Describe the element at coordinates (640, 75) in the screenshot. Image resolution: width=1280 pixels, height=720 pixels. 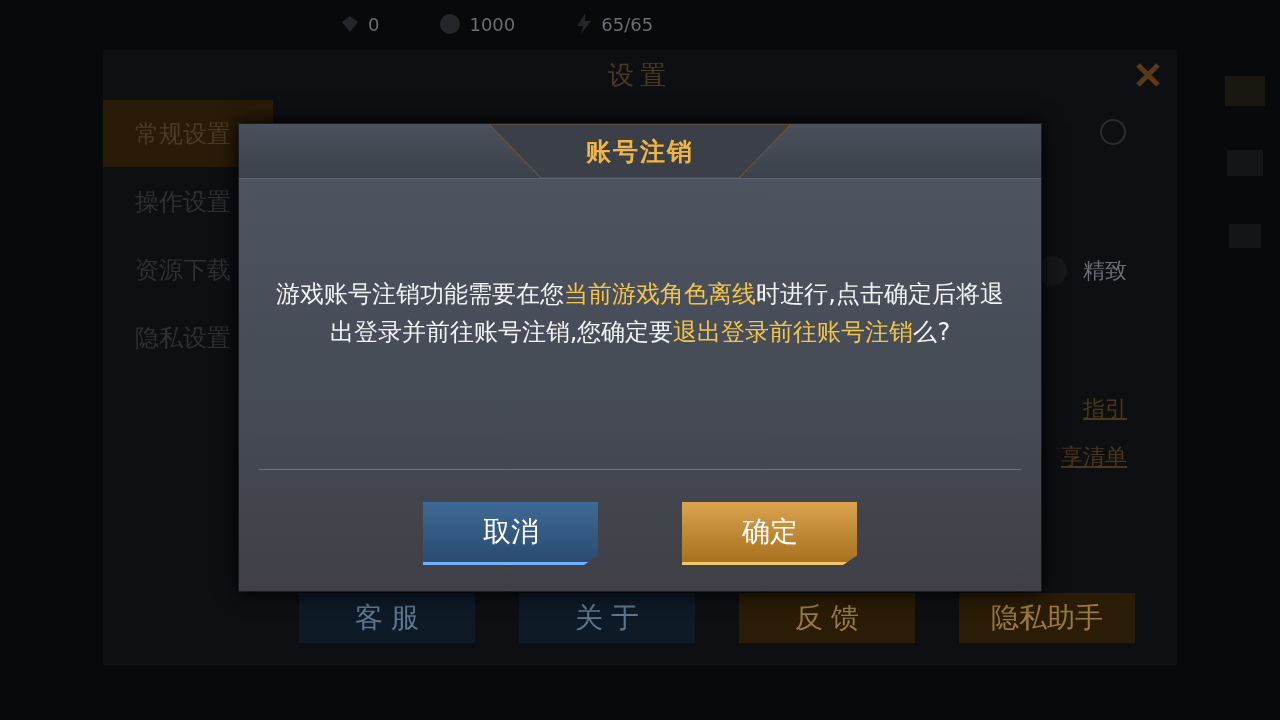
I see `panel-title: 设置` at that location.